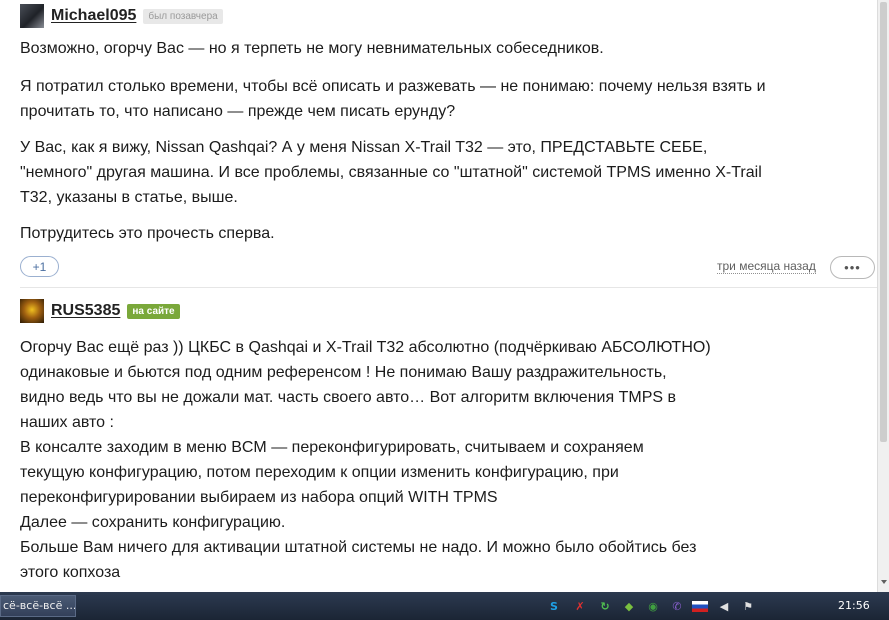 The image size is (889, 620). Describe the element at coordinates (93, 16) in the screenshot. I see `username-link: Michael095` at that location.